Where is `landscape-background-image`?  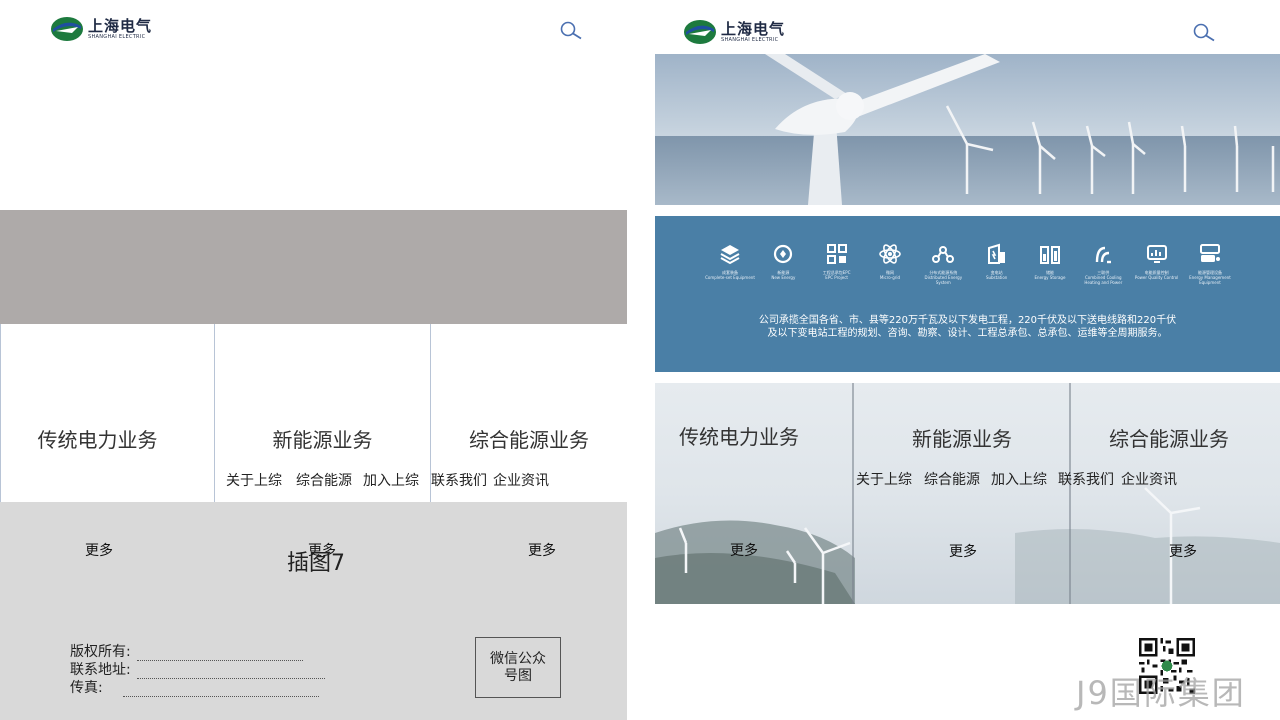
landscape-background-image is located at coordinates (967, 493).